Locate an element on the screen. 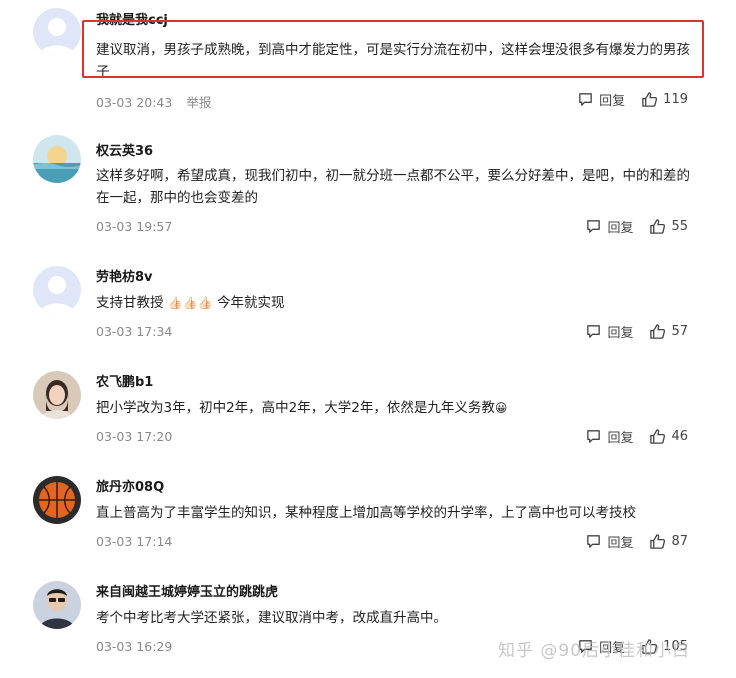 Image resolution: width=736 pixels, height=678 pixels. comment-actions: 回复 46 is located at coordinates (636, 436).